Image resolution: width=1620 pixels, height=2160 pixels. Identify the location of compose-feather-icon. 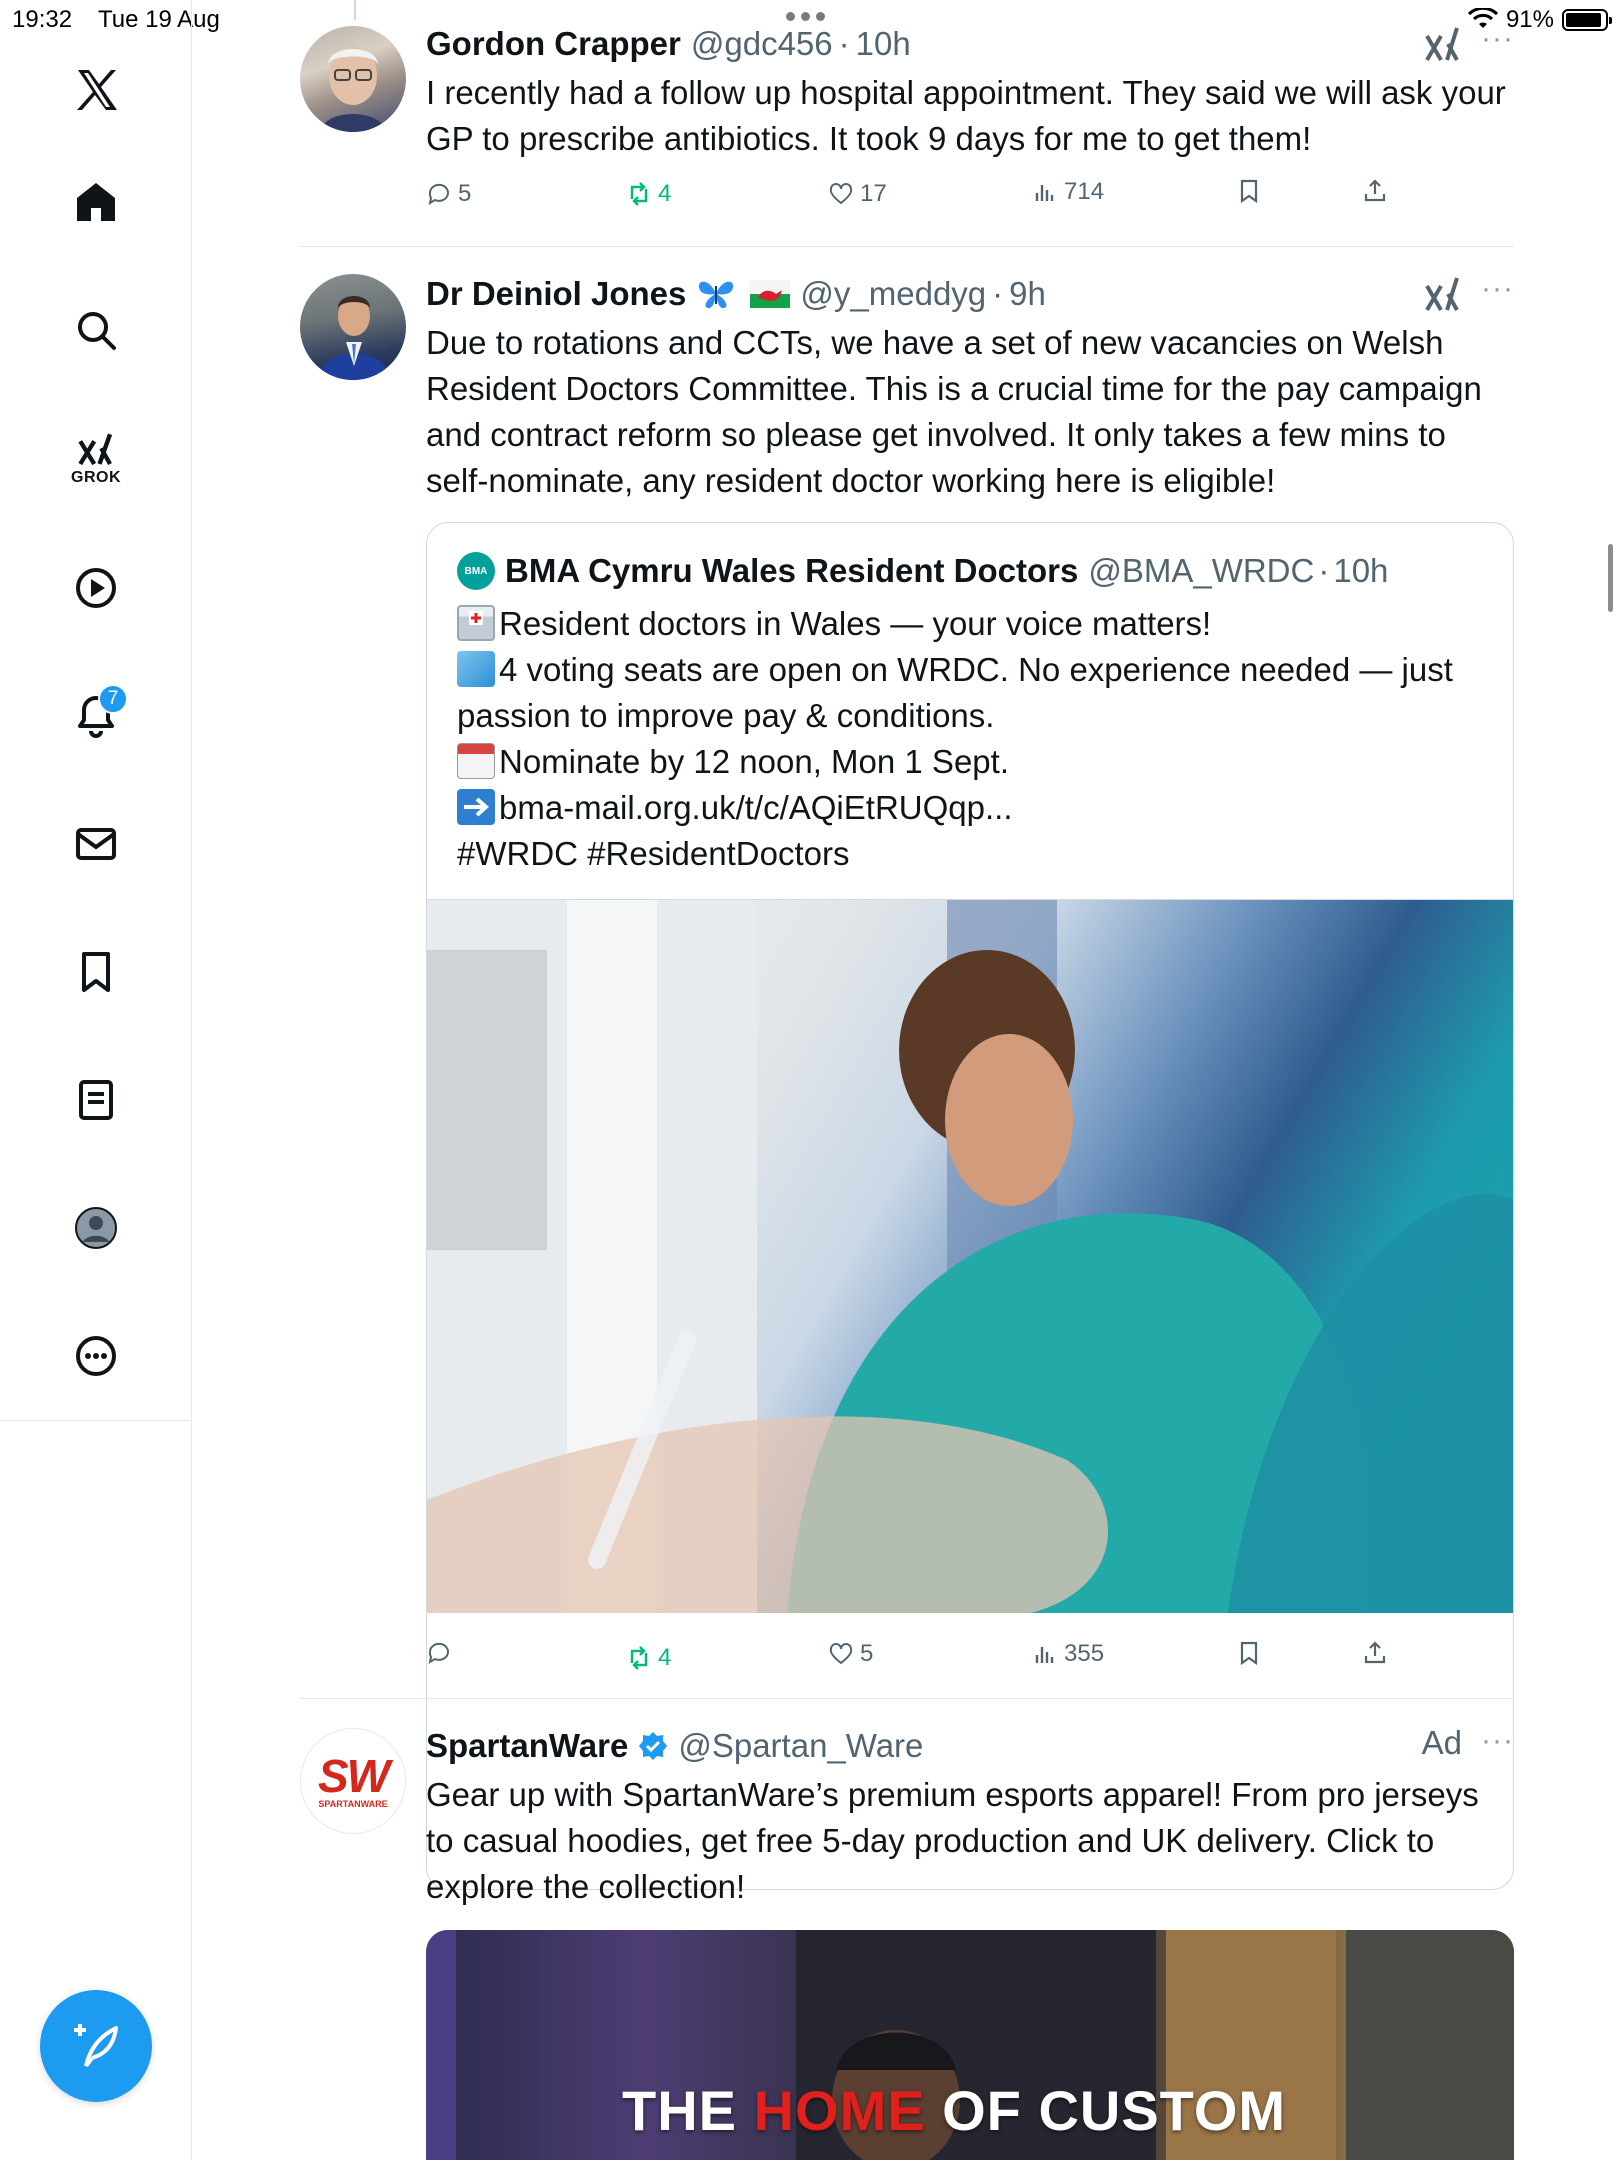
(96, 2046).